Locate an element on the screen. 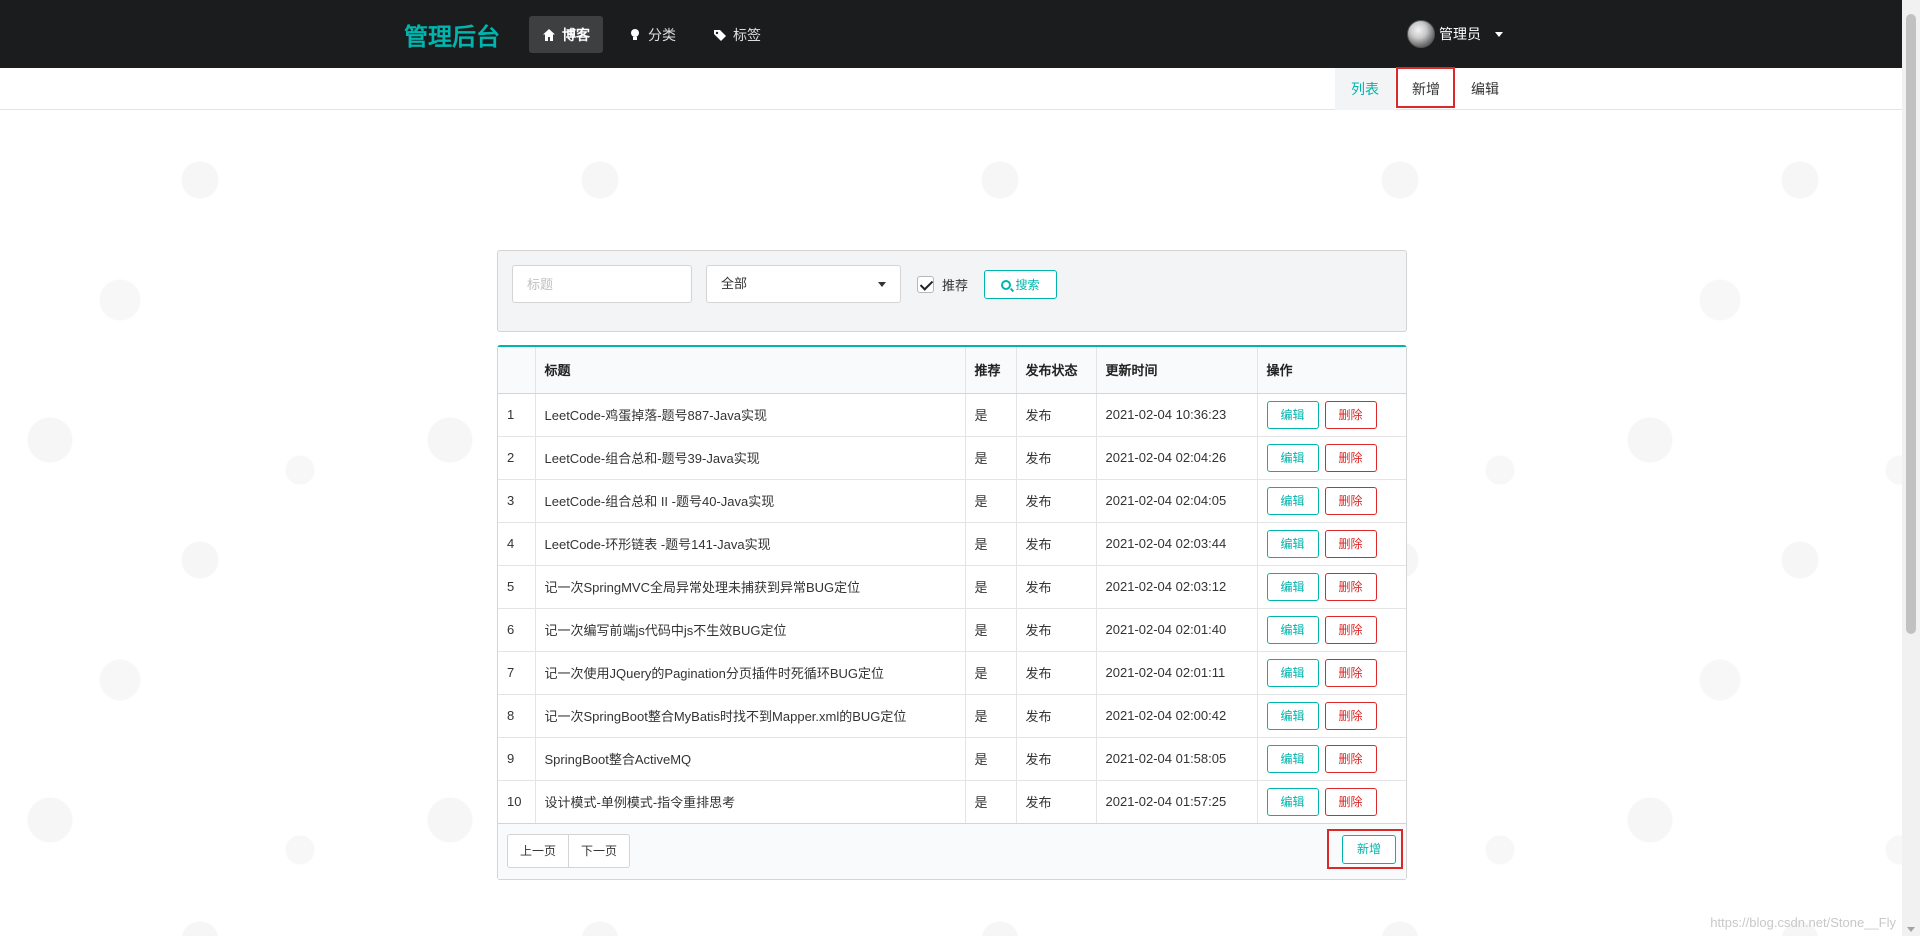  row-index: 10 is located at coordinates (516, 802).